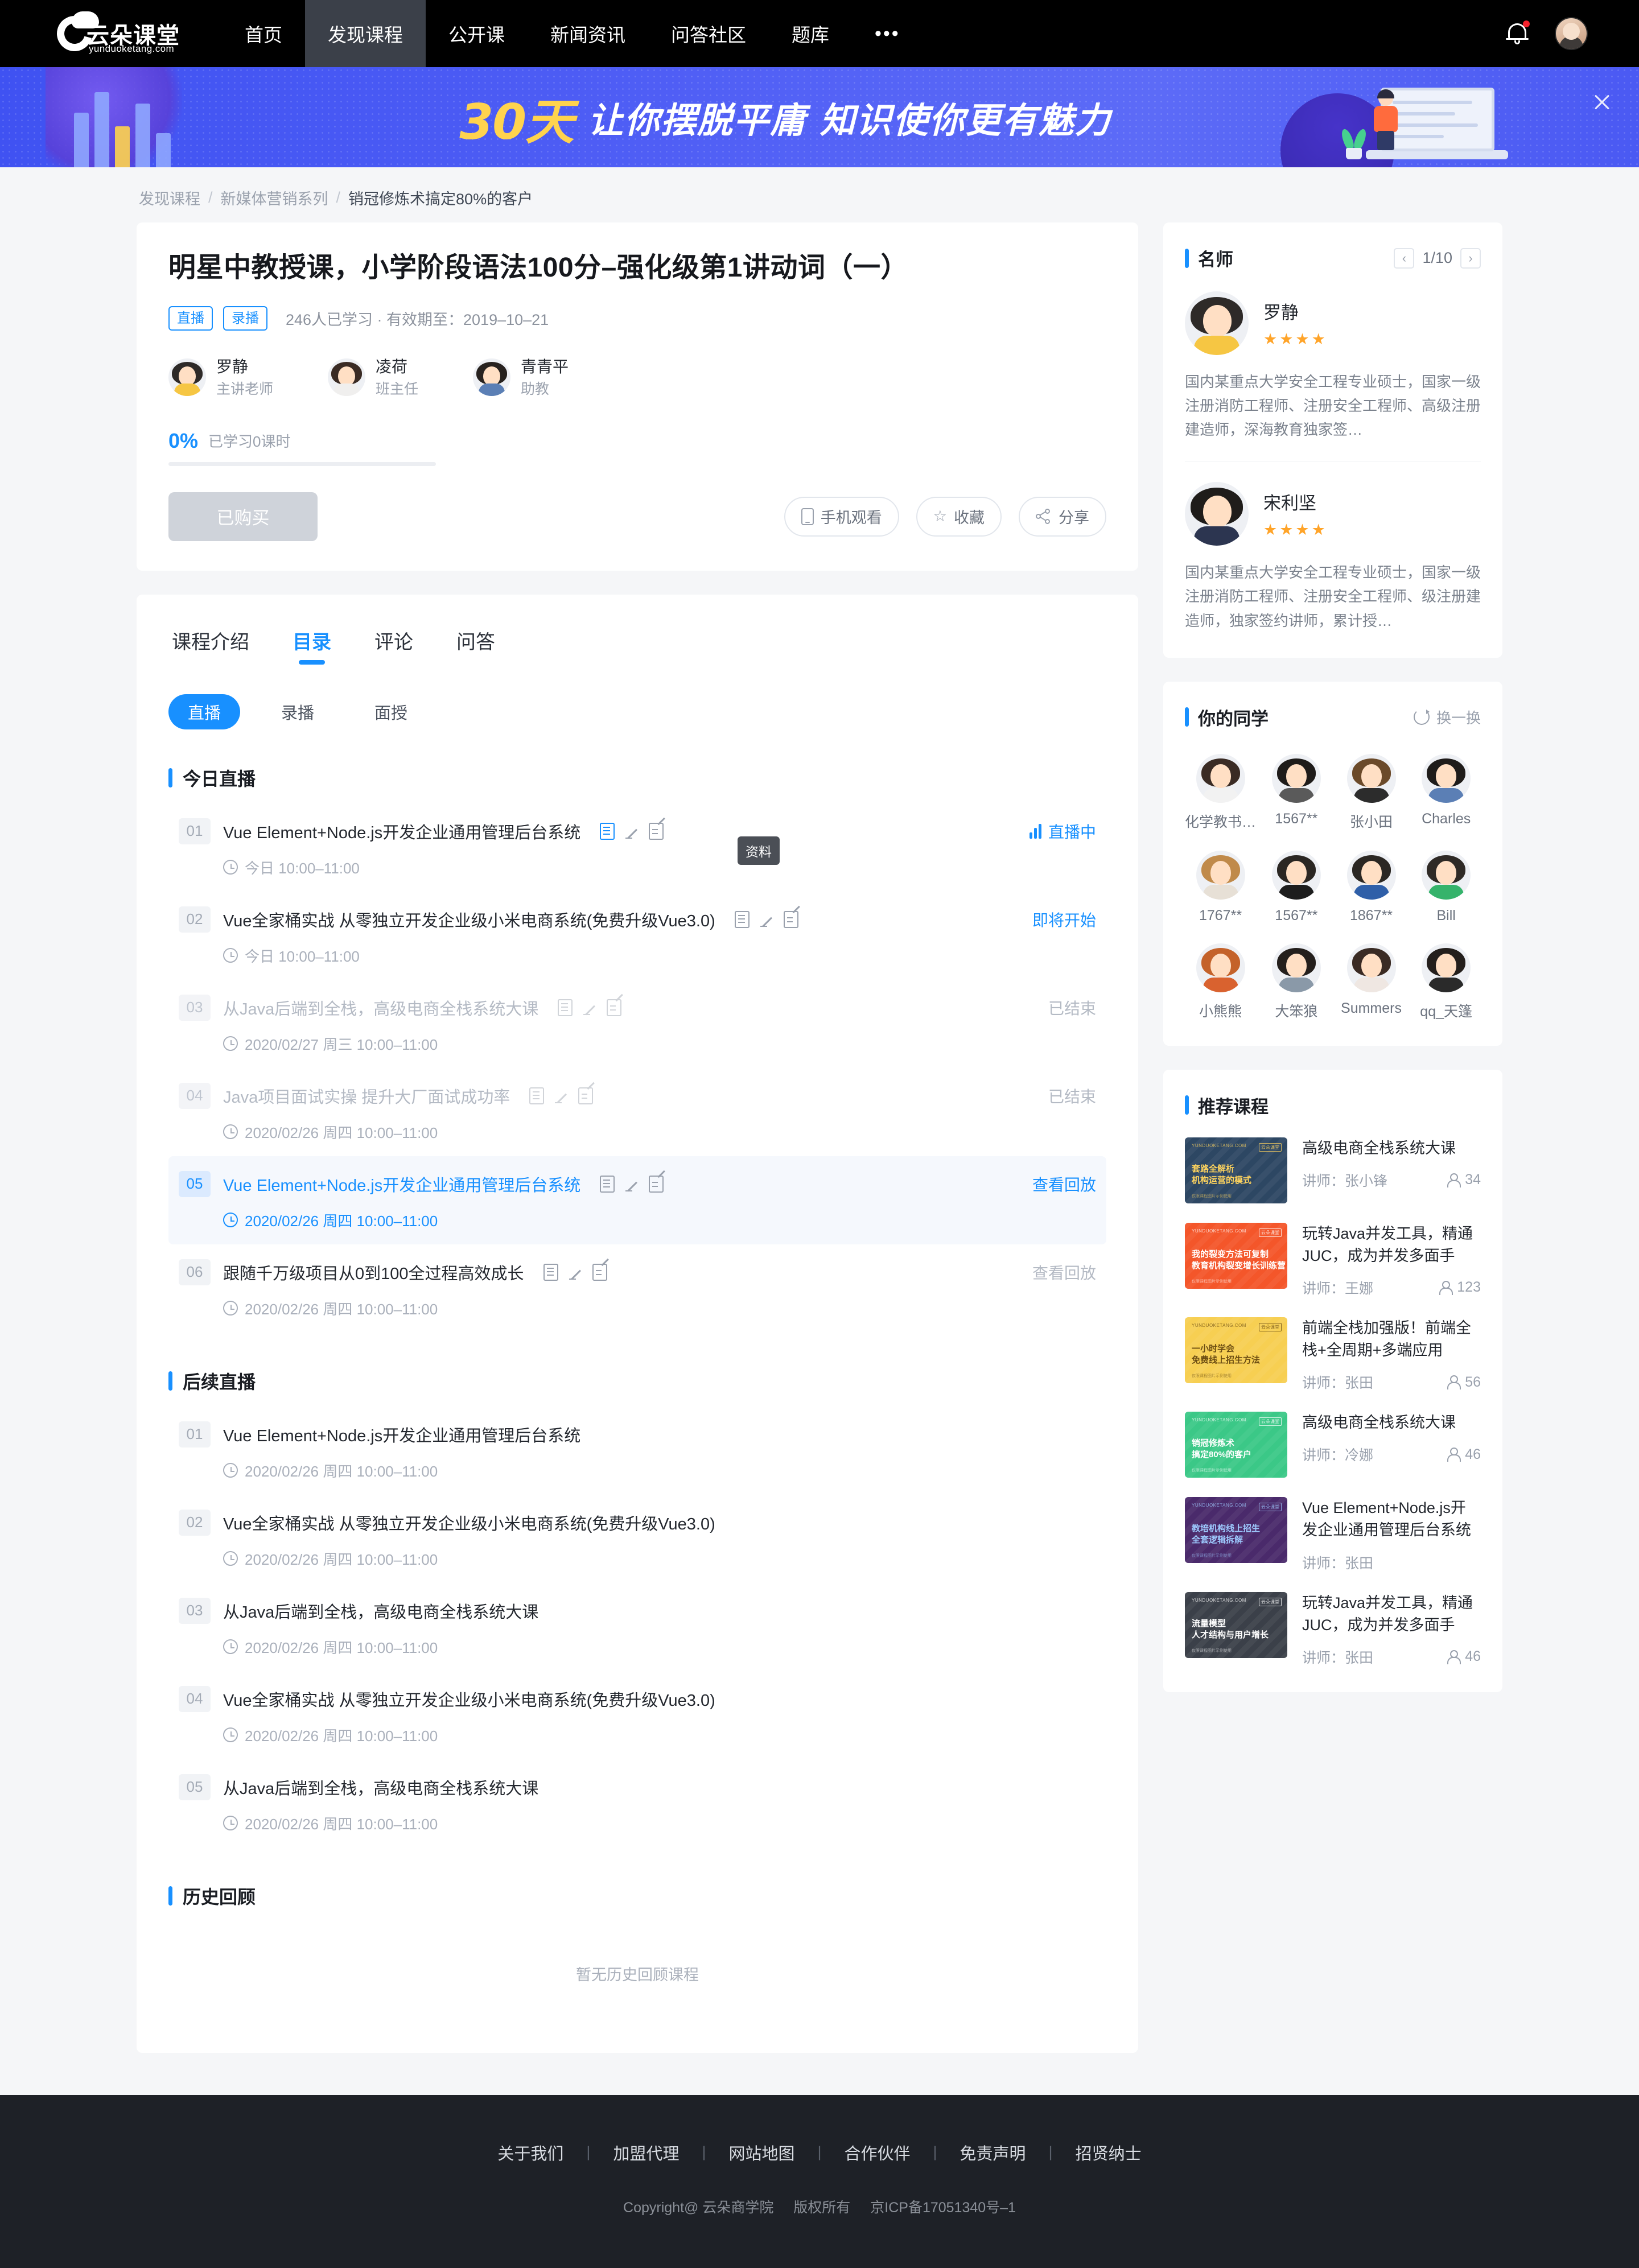 The image size is (1639, 2268). Describe the element at coordinates (1062, 516) in the screenshot. I see `share-button: 分享` at that location.